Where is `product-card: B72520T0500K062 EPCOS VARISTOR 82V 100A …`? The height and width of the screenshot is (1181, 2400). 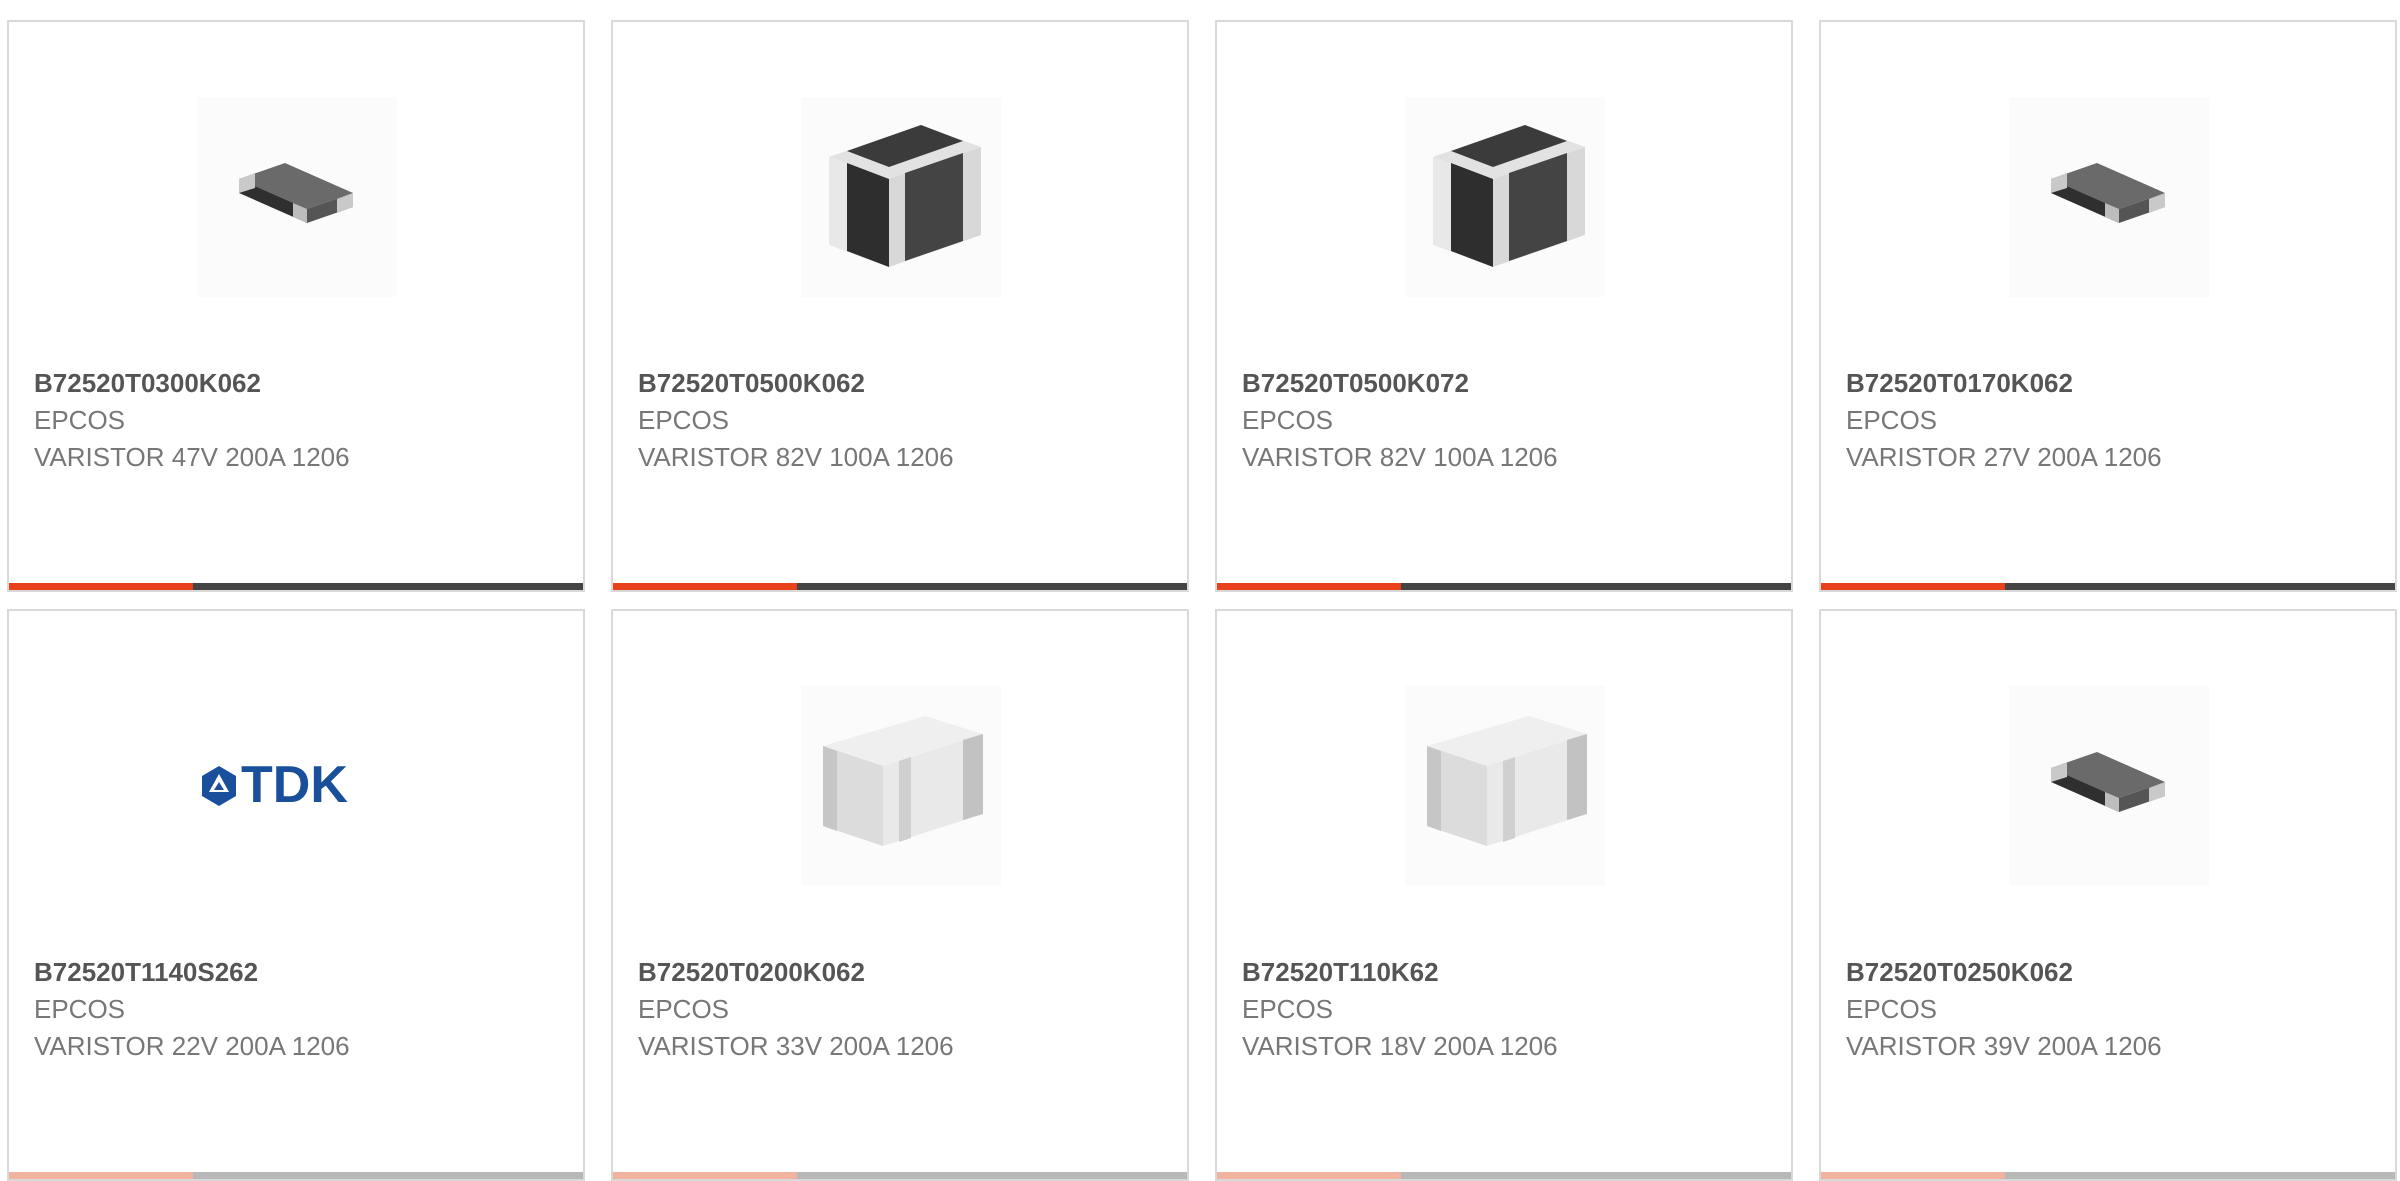
product-card: B72520T0500K062 EPCOS VARISTOR 82V 100A … is located at coordinates (900, 306).